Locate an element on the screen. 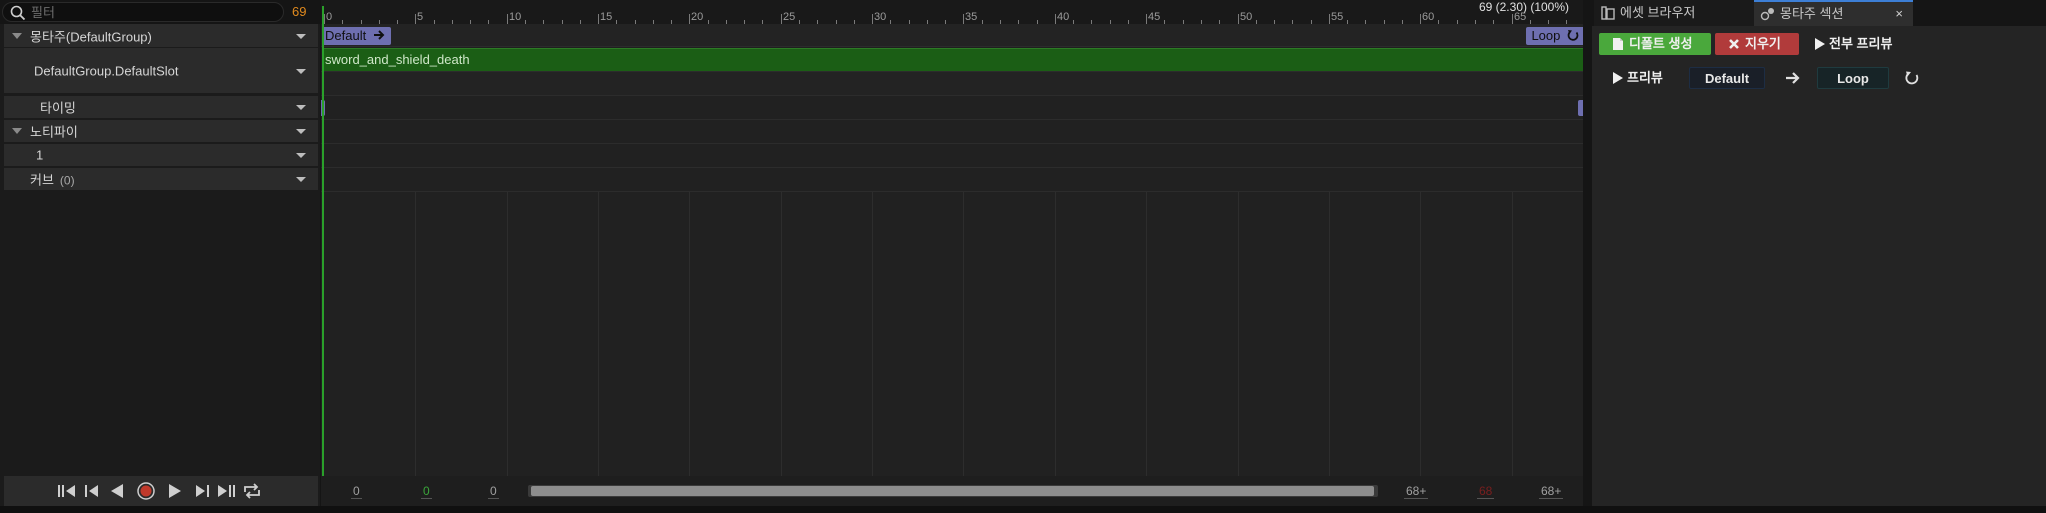  close-icon: × is located at coordinates (1899, 14).